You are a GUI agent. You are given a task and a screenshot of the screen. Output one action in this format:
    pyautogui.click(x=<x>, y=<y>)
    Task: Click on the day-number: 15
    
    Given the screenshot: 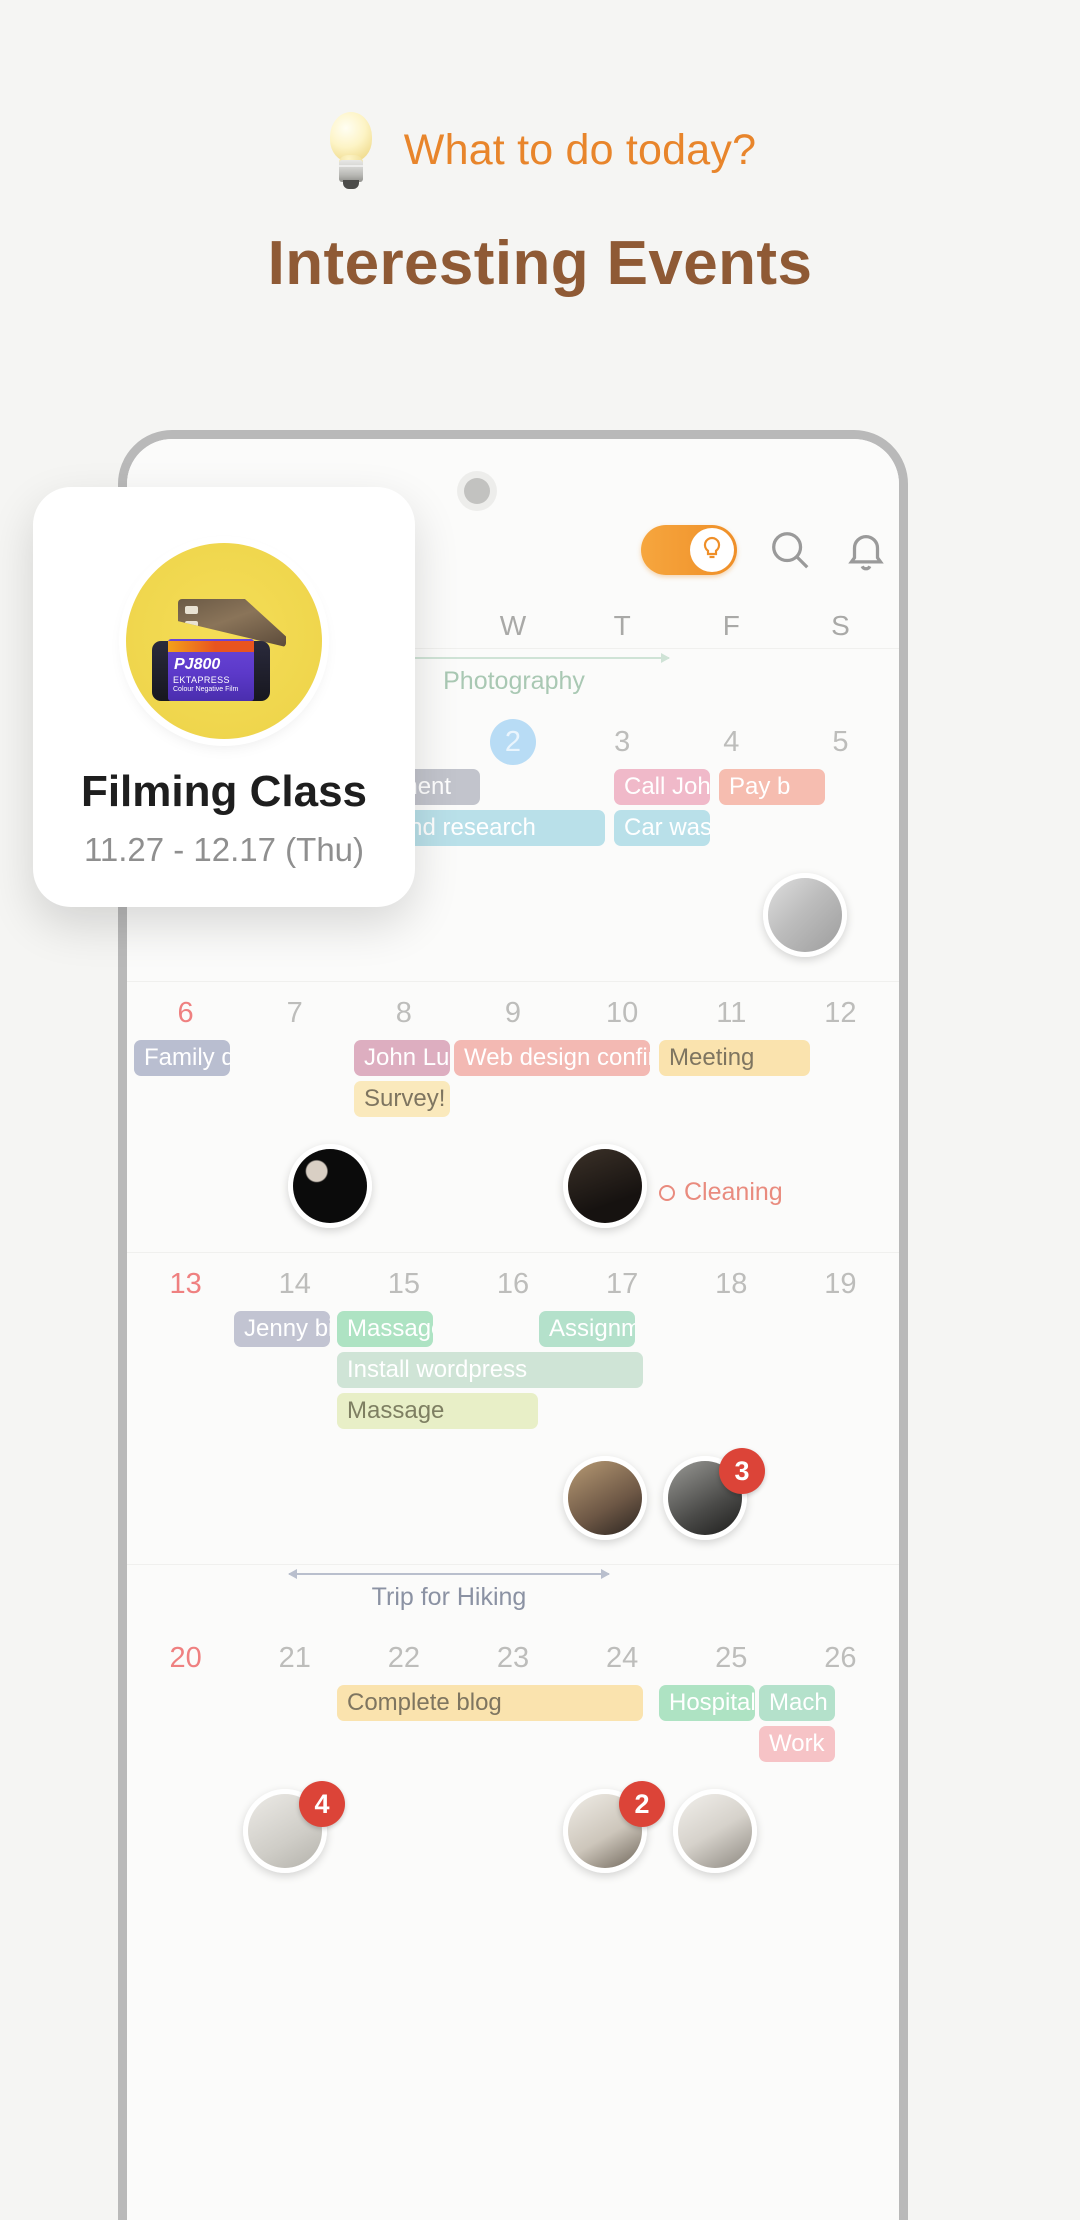 What is the action you would take?
    pyautogui.click(x=403, y=1284)
    